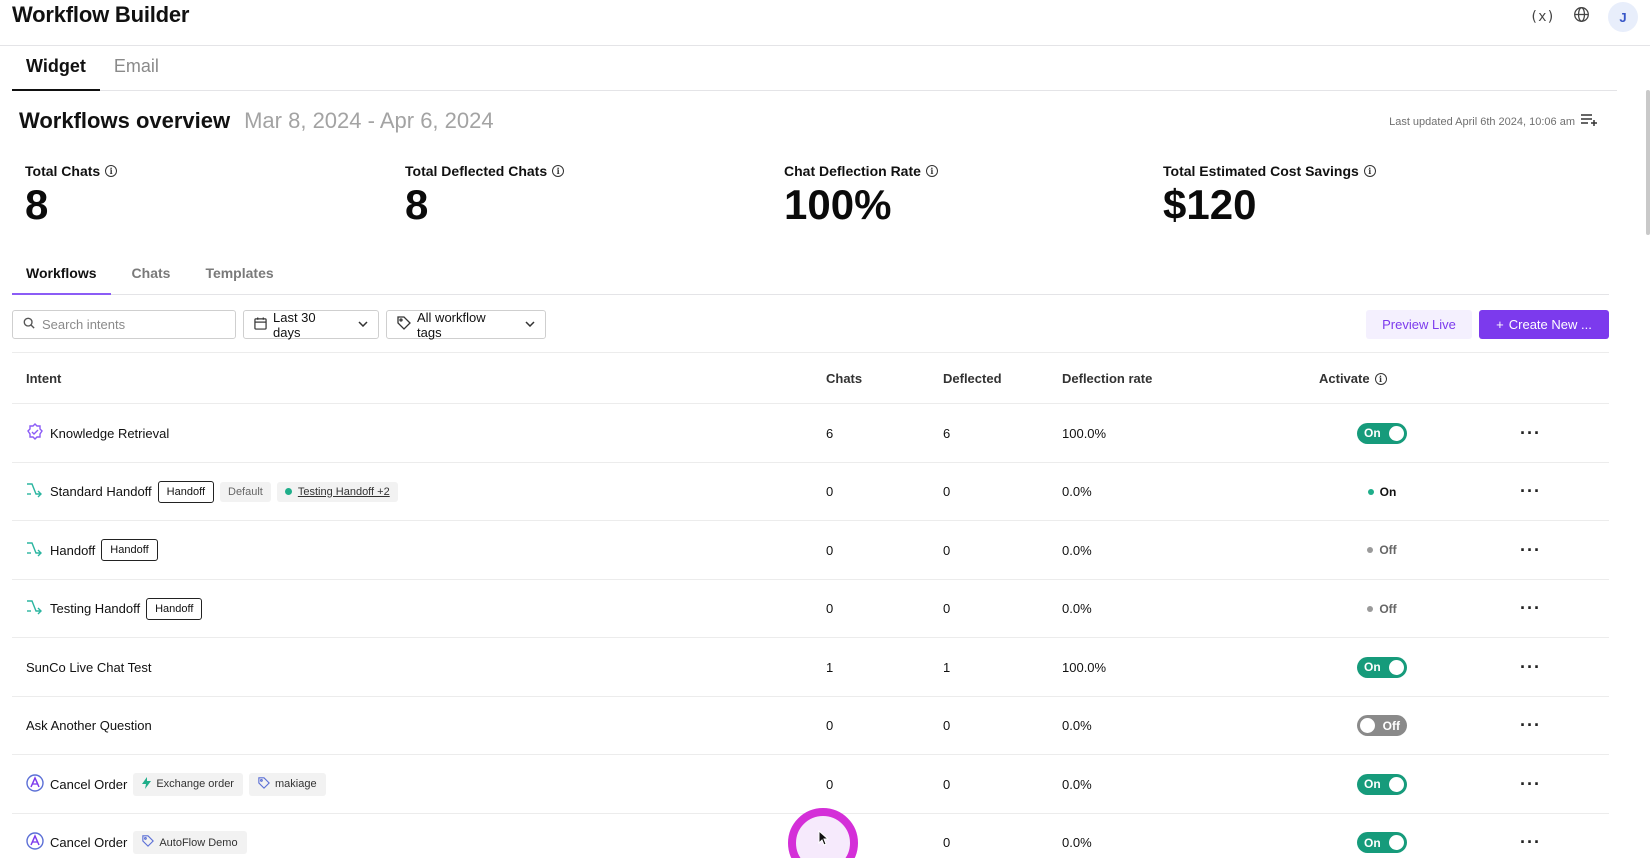 This screenshot has height=858, width=1650. What do you see at coordinates (287, 784) in the screenshot?
I see `makiage-tag: makiage` at bounding box center [287, 784].